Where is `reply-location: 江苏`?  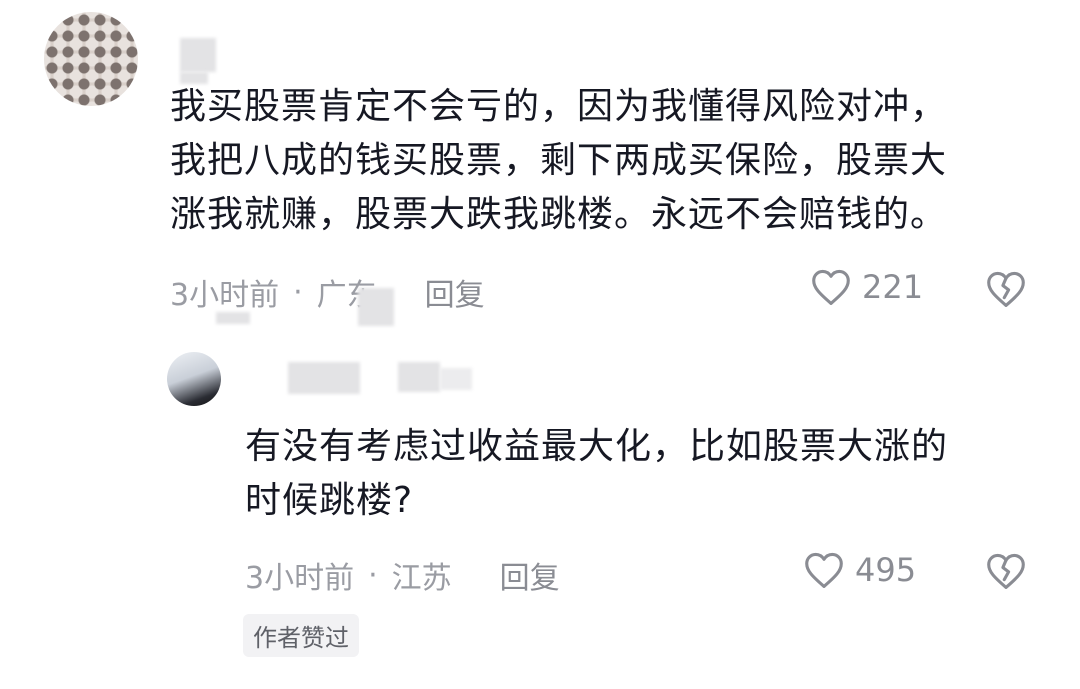 reply-location: 江苏 is located at coordinates (421, 578).